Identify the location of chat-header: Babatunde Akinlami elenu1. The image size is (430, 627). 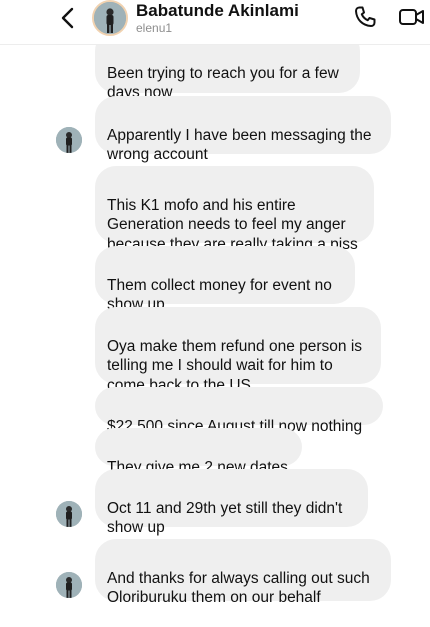
(215, 22).